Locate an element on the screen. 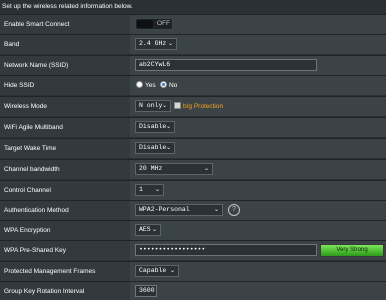  hide-ssid-no-label: No is located at coordinates (173, 85).